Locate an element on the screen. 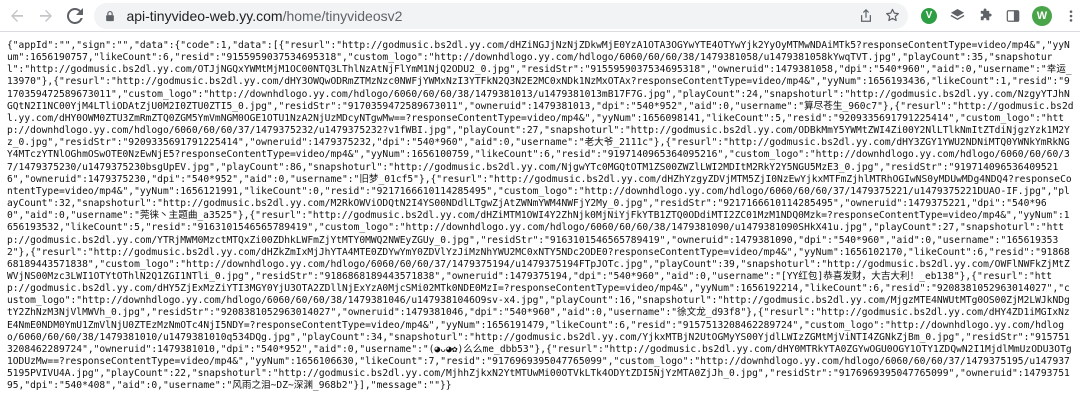  bookmark-star-icon is located at coordinates (892, 16).